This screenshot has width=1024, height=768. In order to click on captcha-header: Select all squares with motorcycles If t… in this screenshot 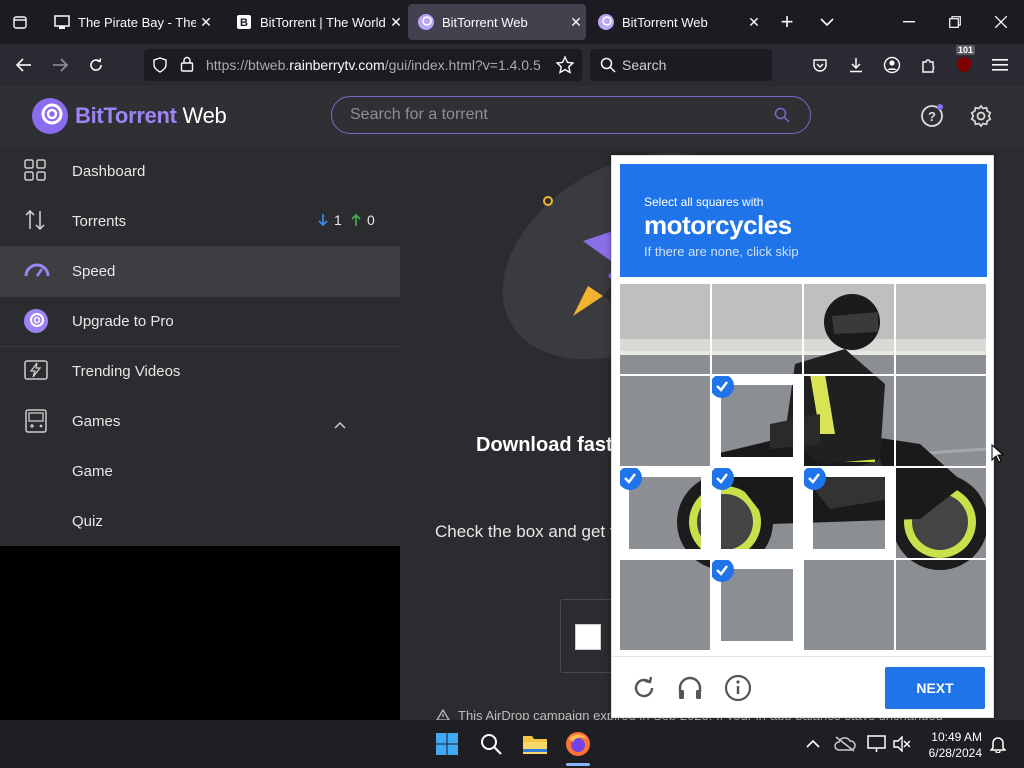, I will do `click(803, 220)`.